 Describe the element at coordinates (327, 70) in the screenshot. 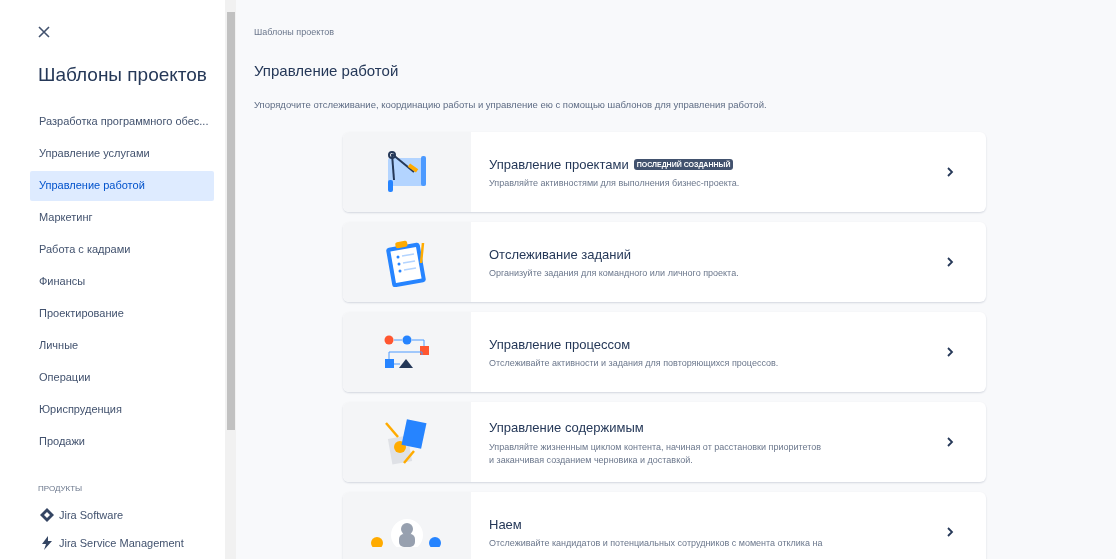

I see `page-heading: Управление работой` at that location.